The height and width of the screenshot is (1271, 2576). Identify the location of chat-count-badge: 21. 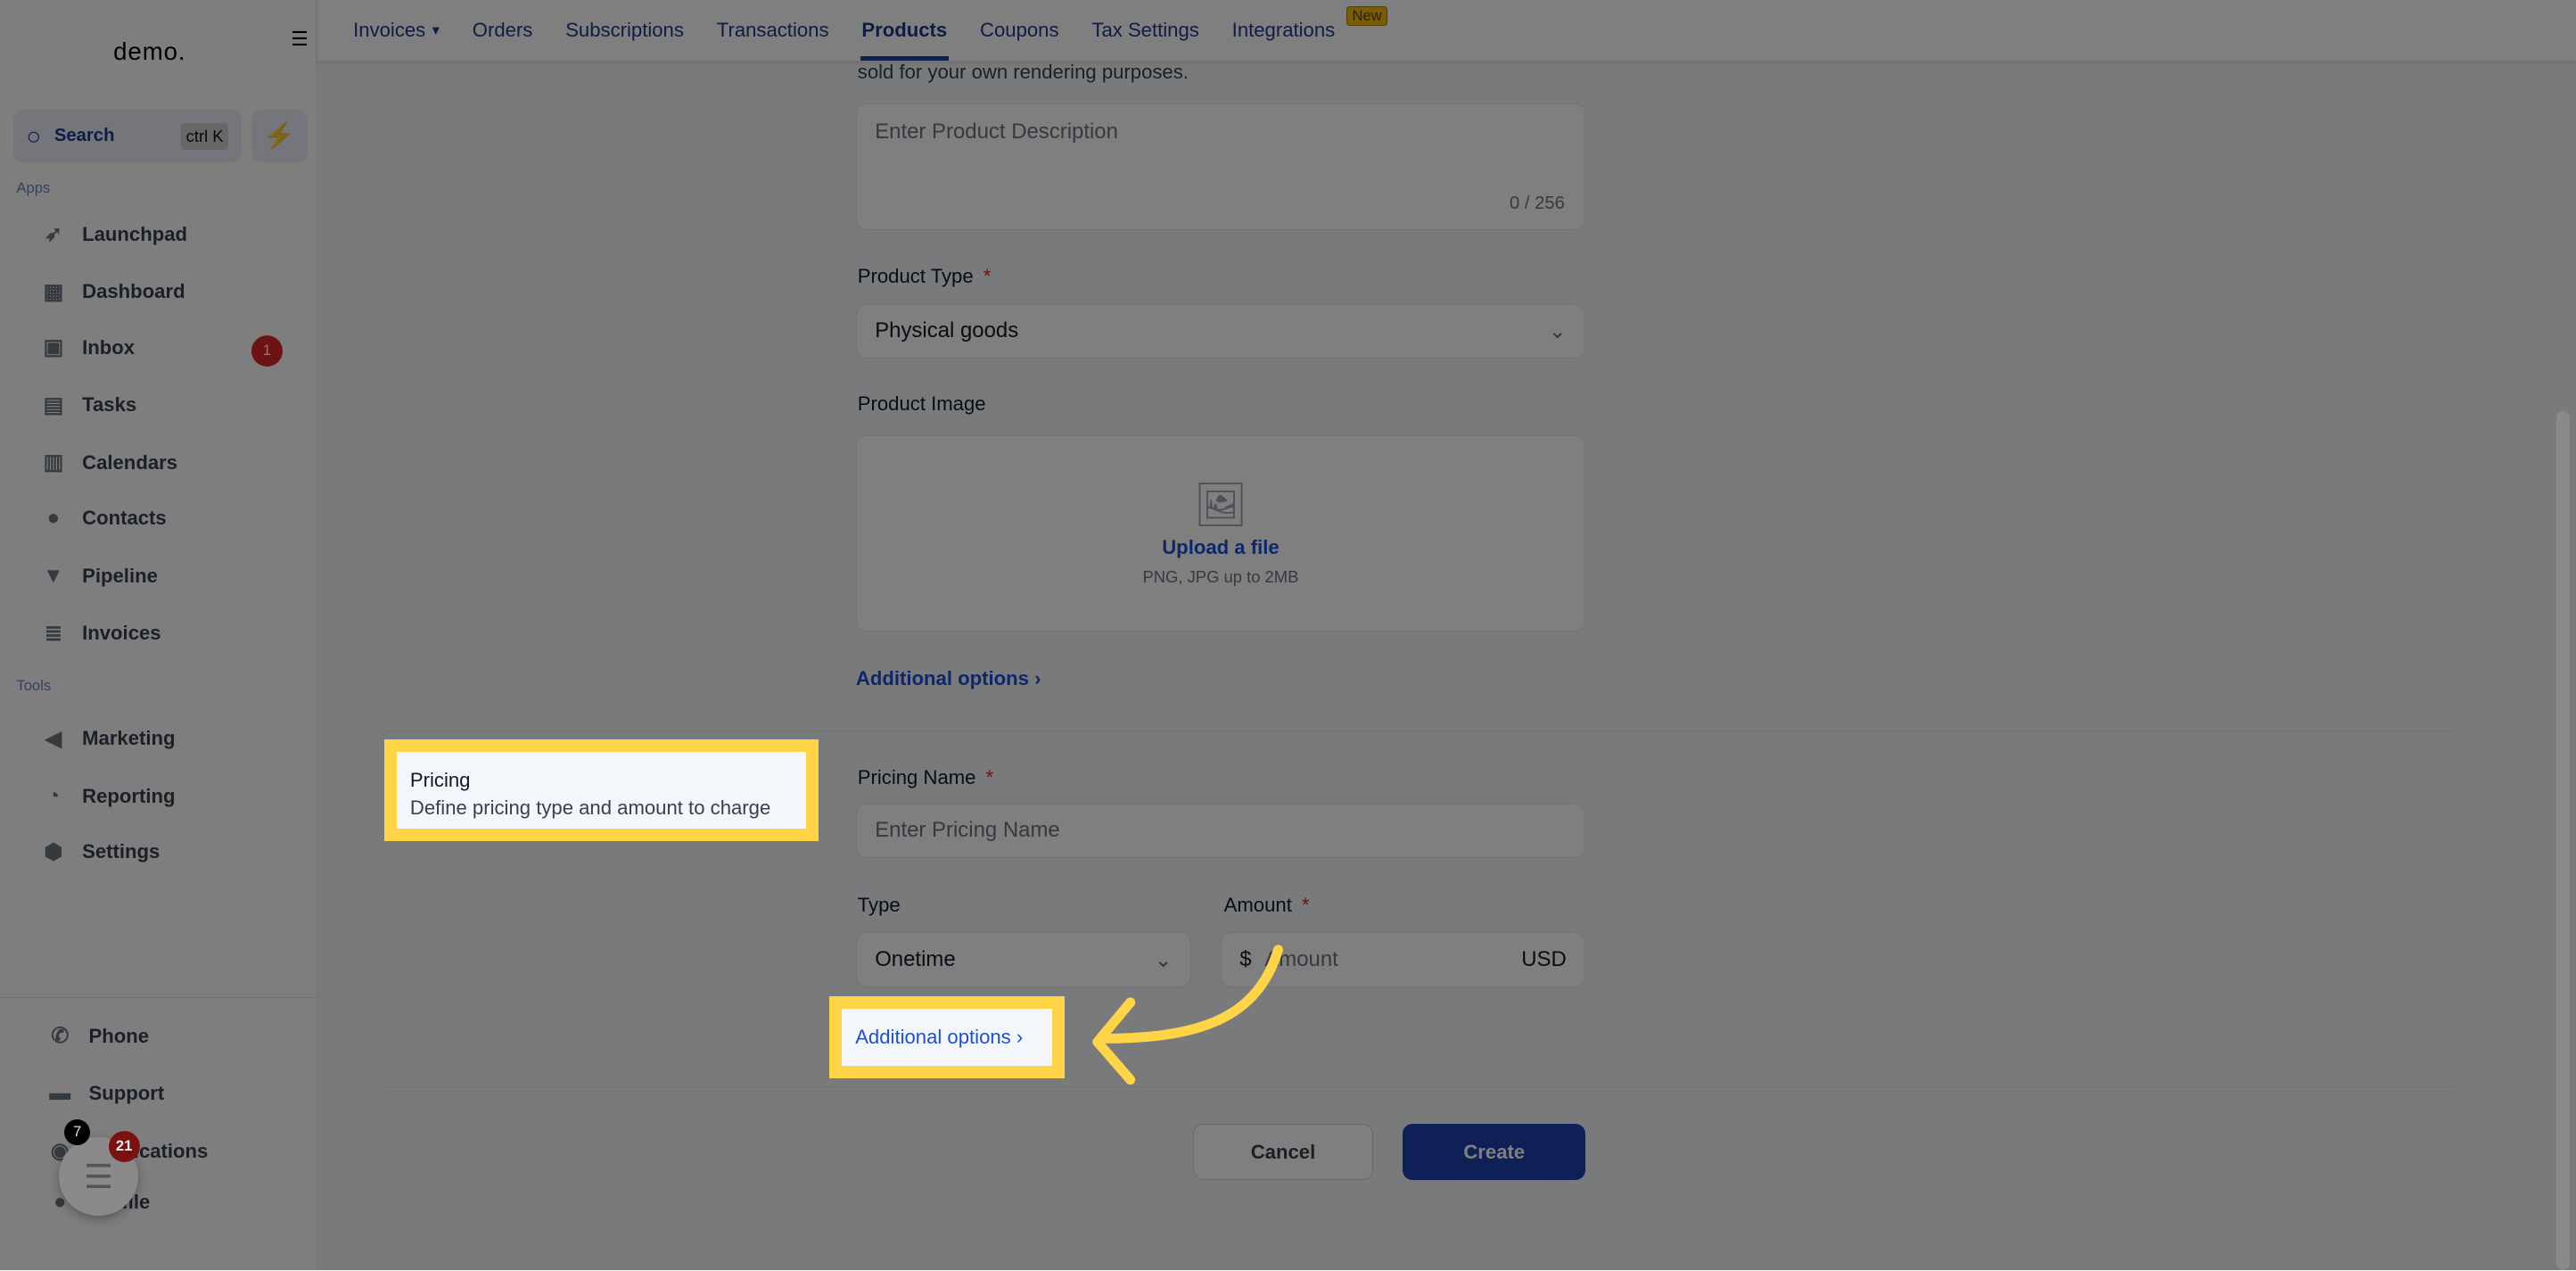
(124, 1146).